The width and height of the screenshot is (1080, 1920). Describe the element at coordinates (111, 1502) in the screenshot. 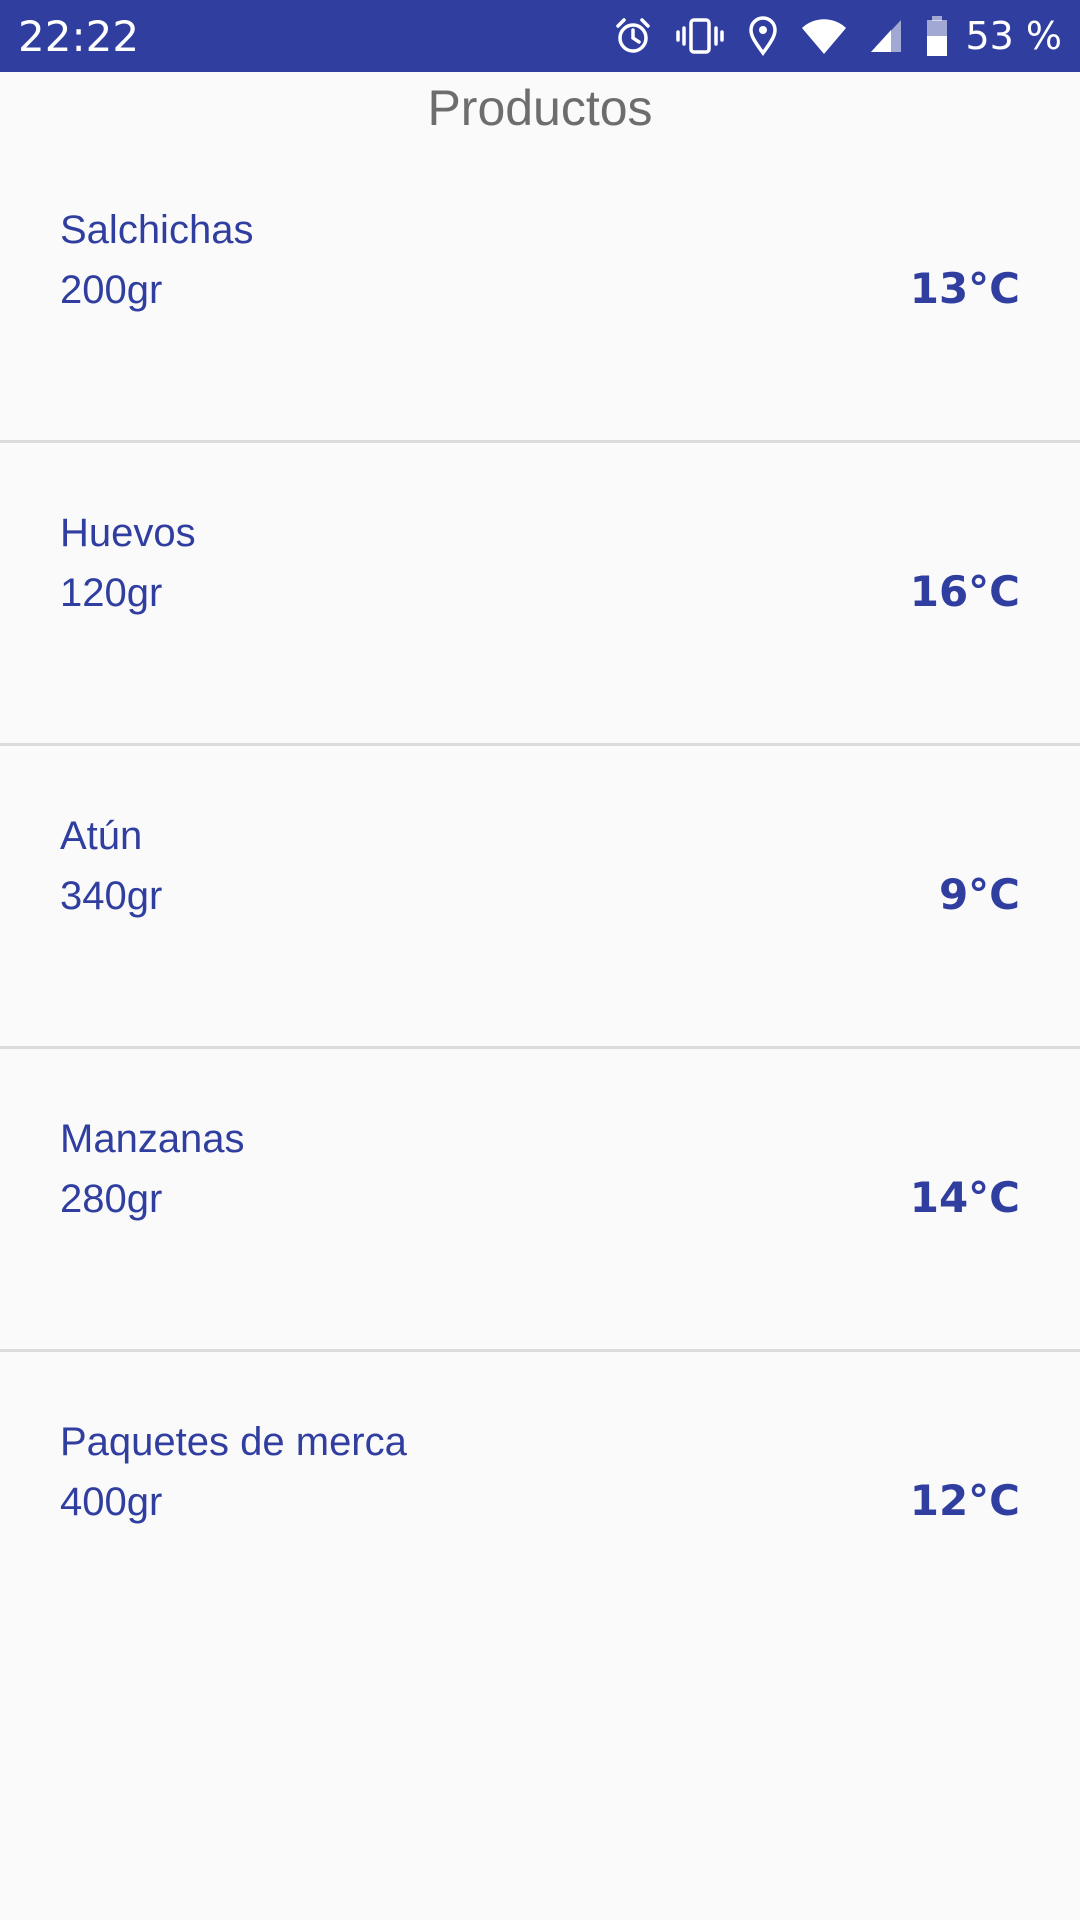

I see `product-weight: 400gr` at that location.